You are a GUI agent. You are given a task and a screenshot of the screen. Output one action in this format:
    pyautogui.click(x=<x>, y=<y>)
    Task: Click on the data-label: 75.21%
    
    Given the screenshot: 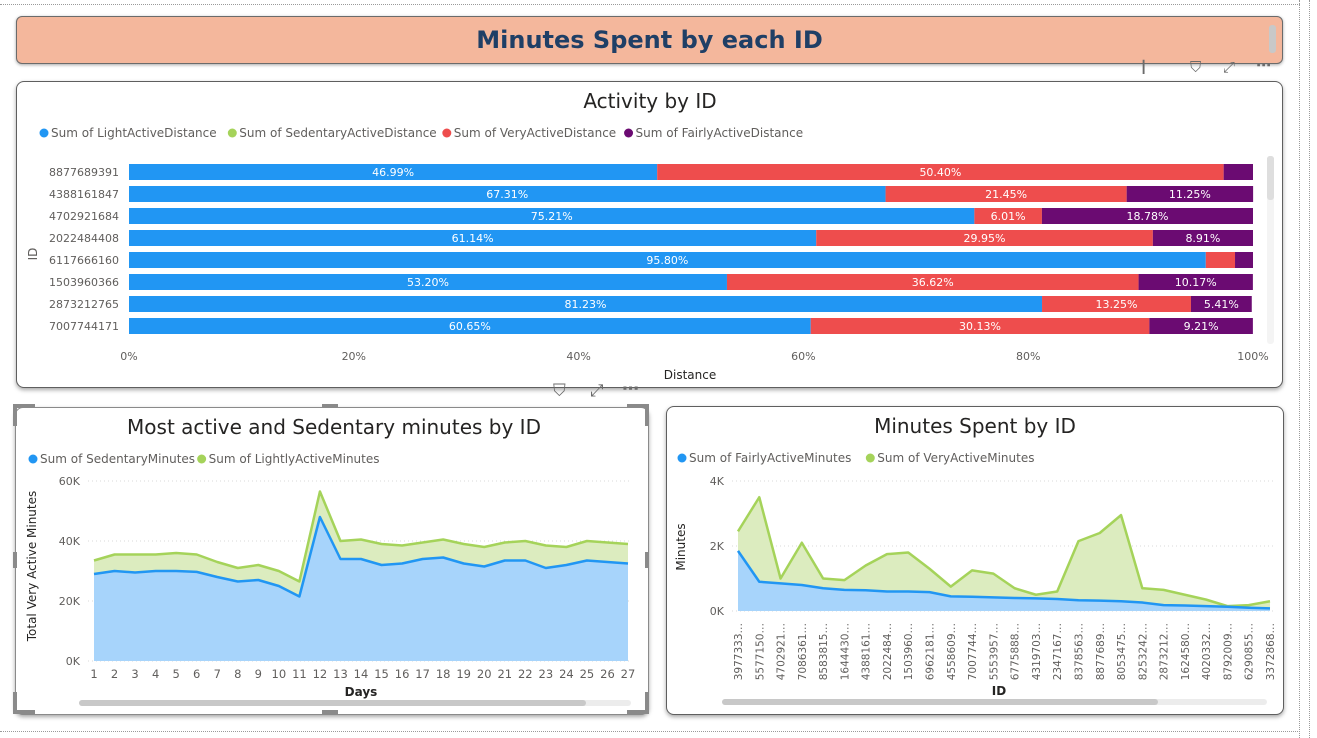 What is the action you would take?
    pyautogui.click(x=552, y=216)
    